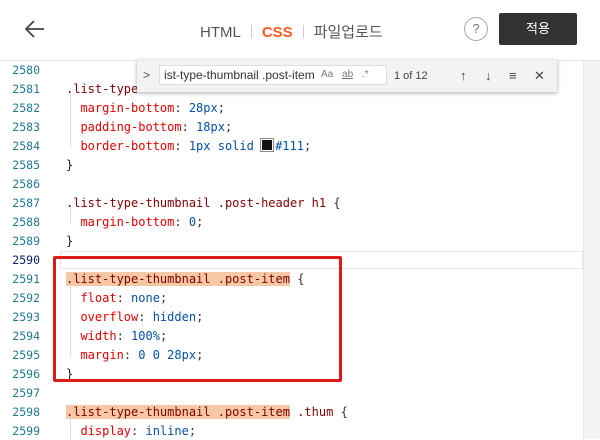 This screenshot has height=440, width=600. What do you see at coordinates (538, 29) in the screenshot?
I see `apply-button: 적용` at bounding box center [538, 29].